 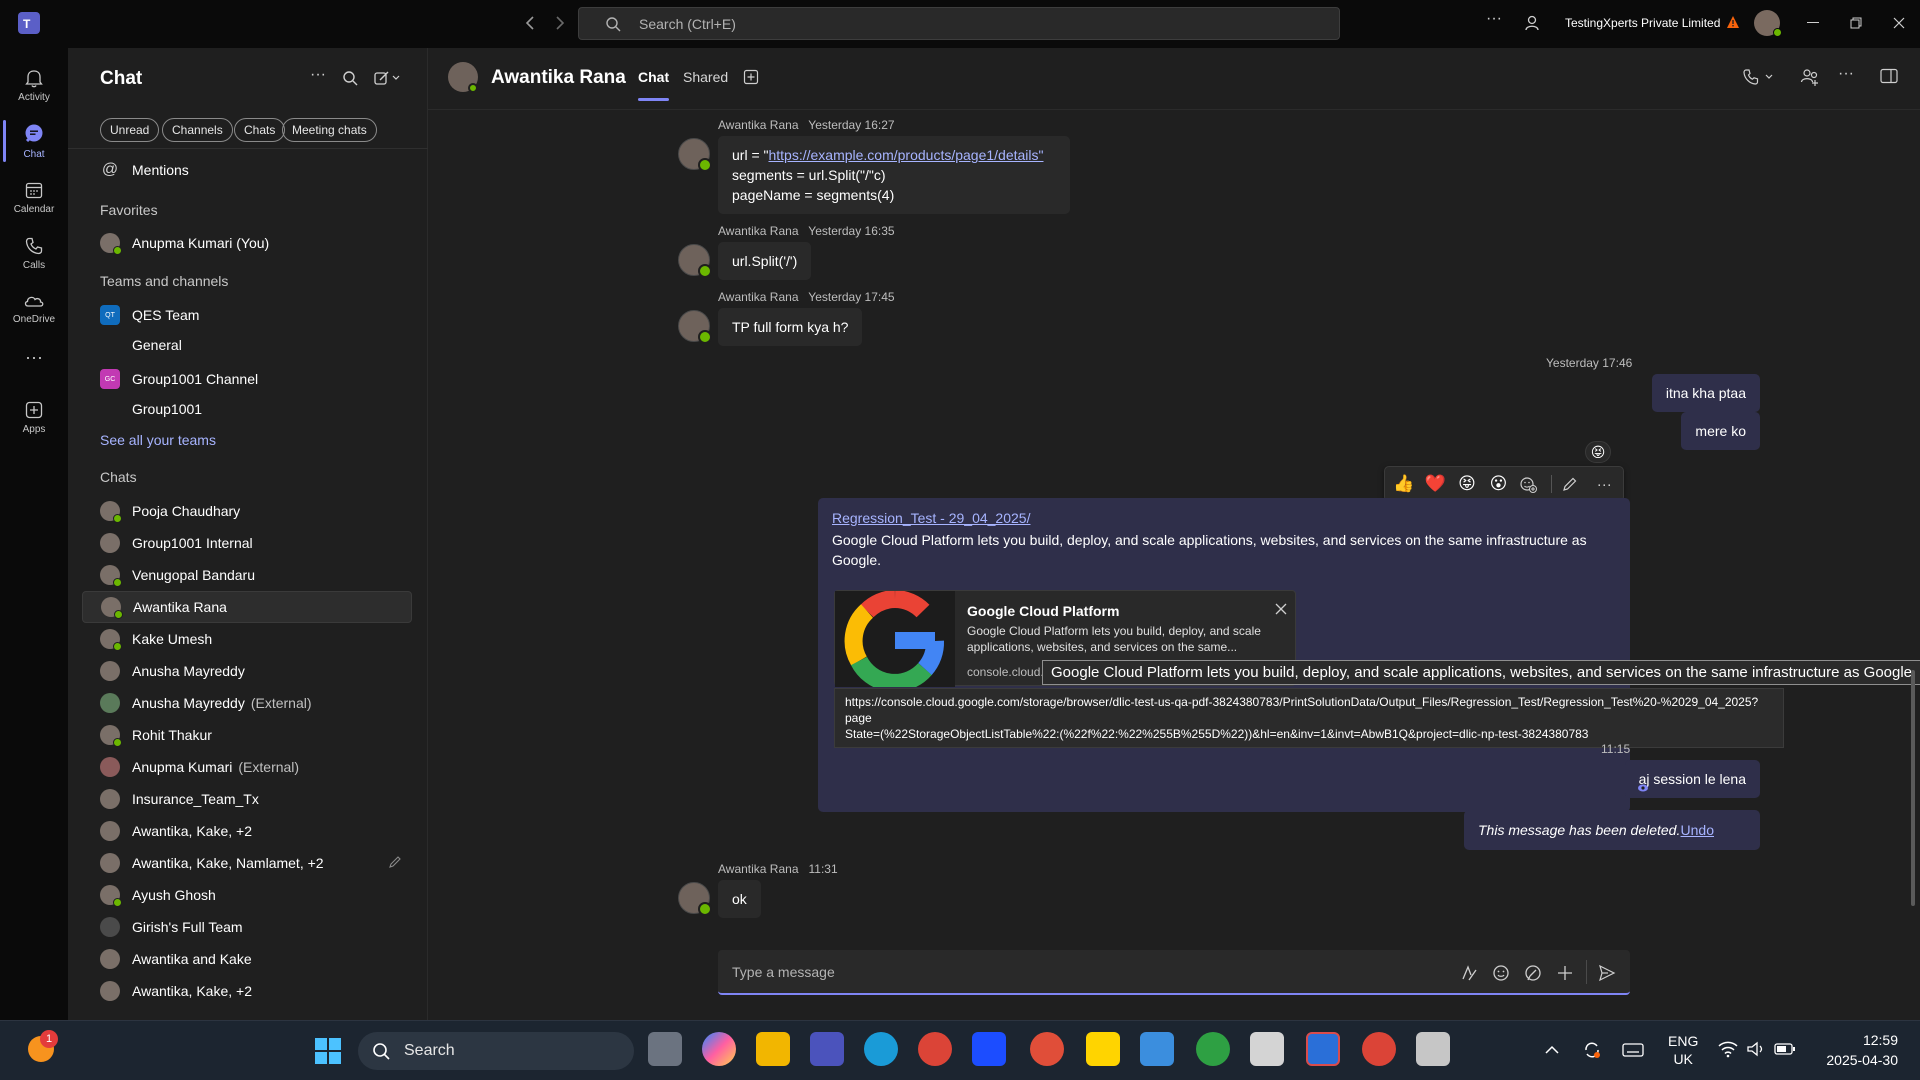 What do you see at coordinates (790, 327) in the screenshot?
I see `message-bubble: TP full form kya h?` at bounding box center [790, 327].